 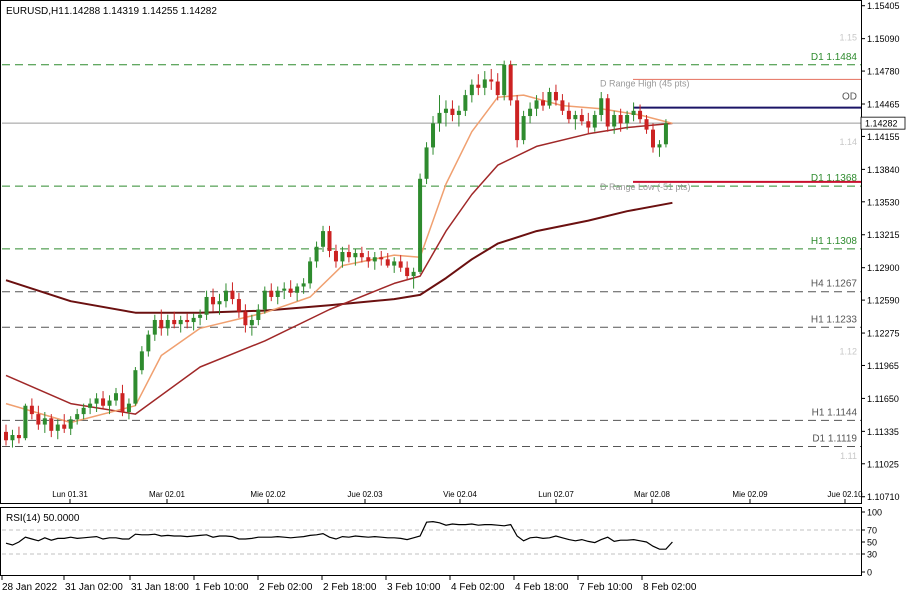 I want to click on day-tick-label: Jue 02.10, so click(x=845, y=494).